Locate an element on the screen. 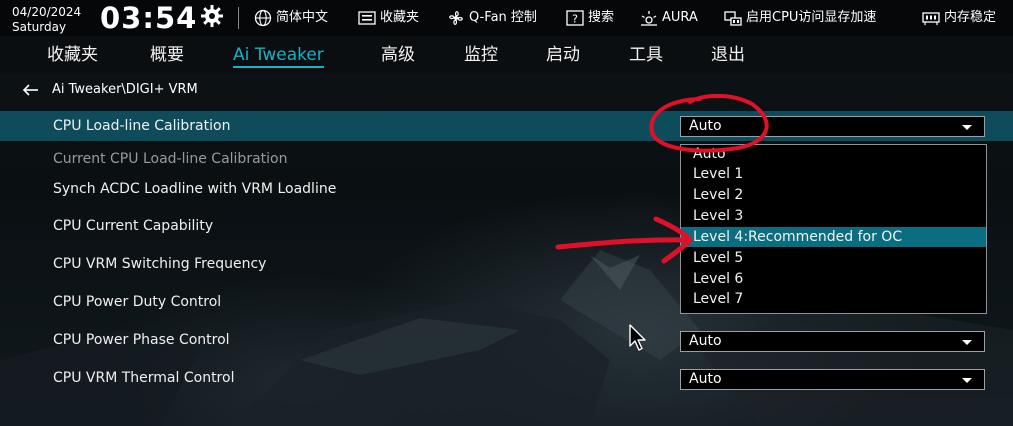 The width and height of the screenshot is (1013, 426). favorites-label: 收藏夹 is located at coordinates (400, 17).